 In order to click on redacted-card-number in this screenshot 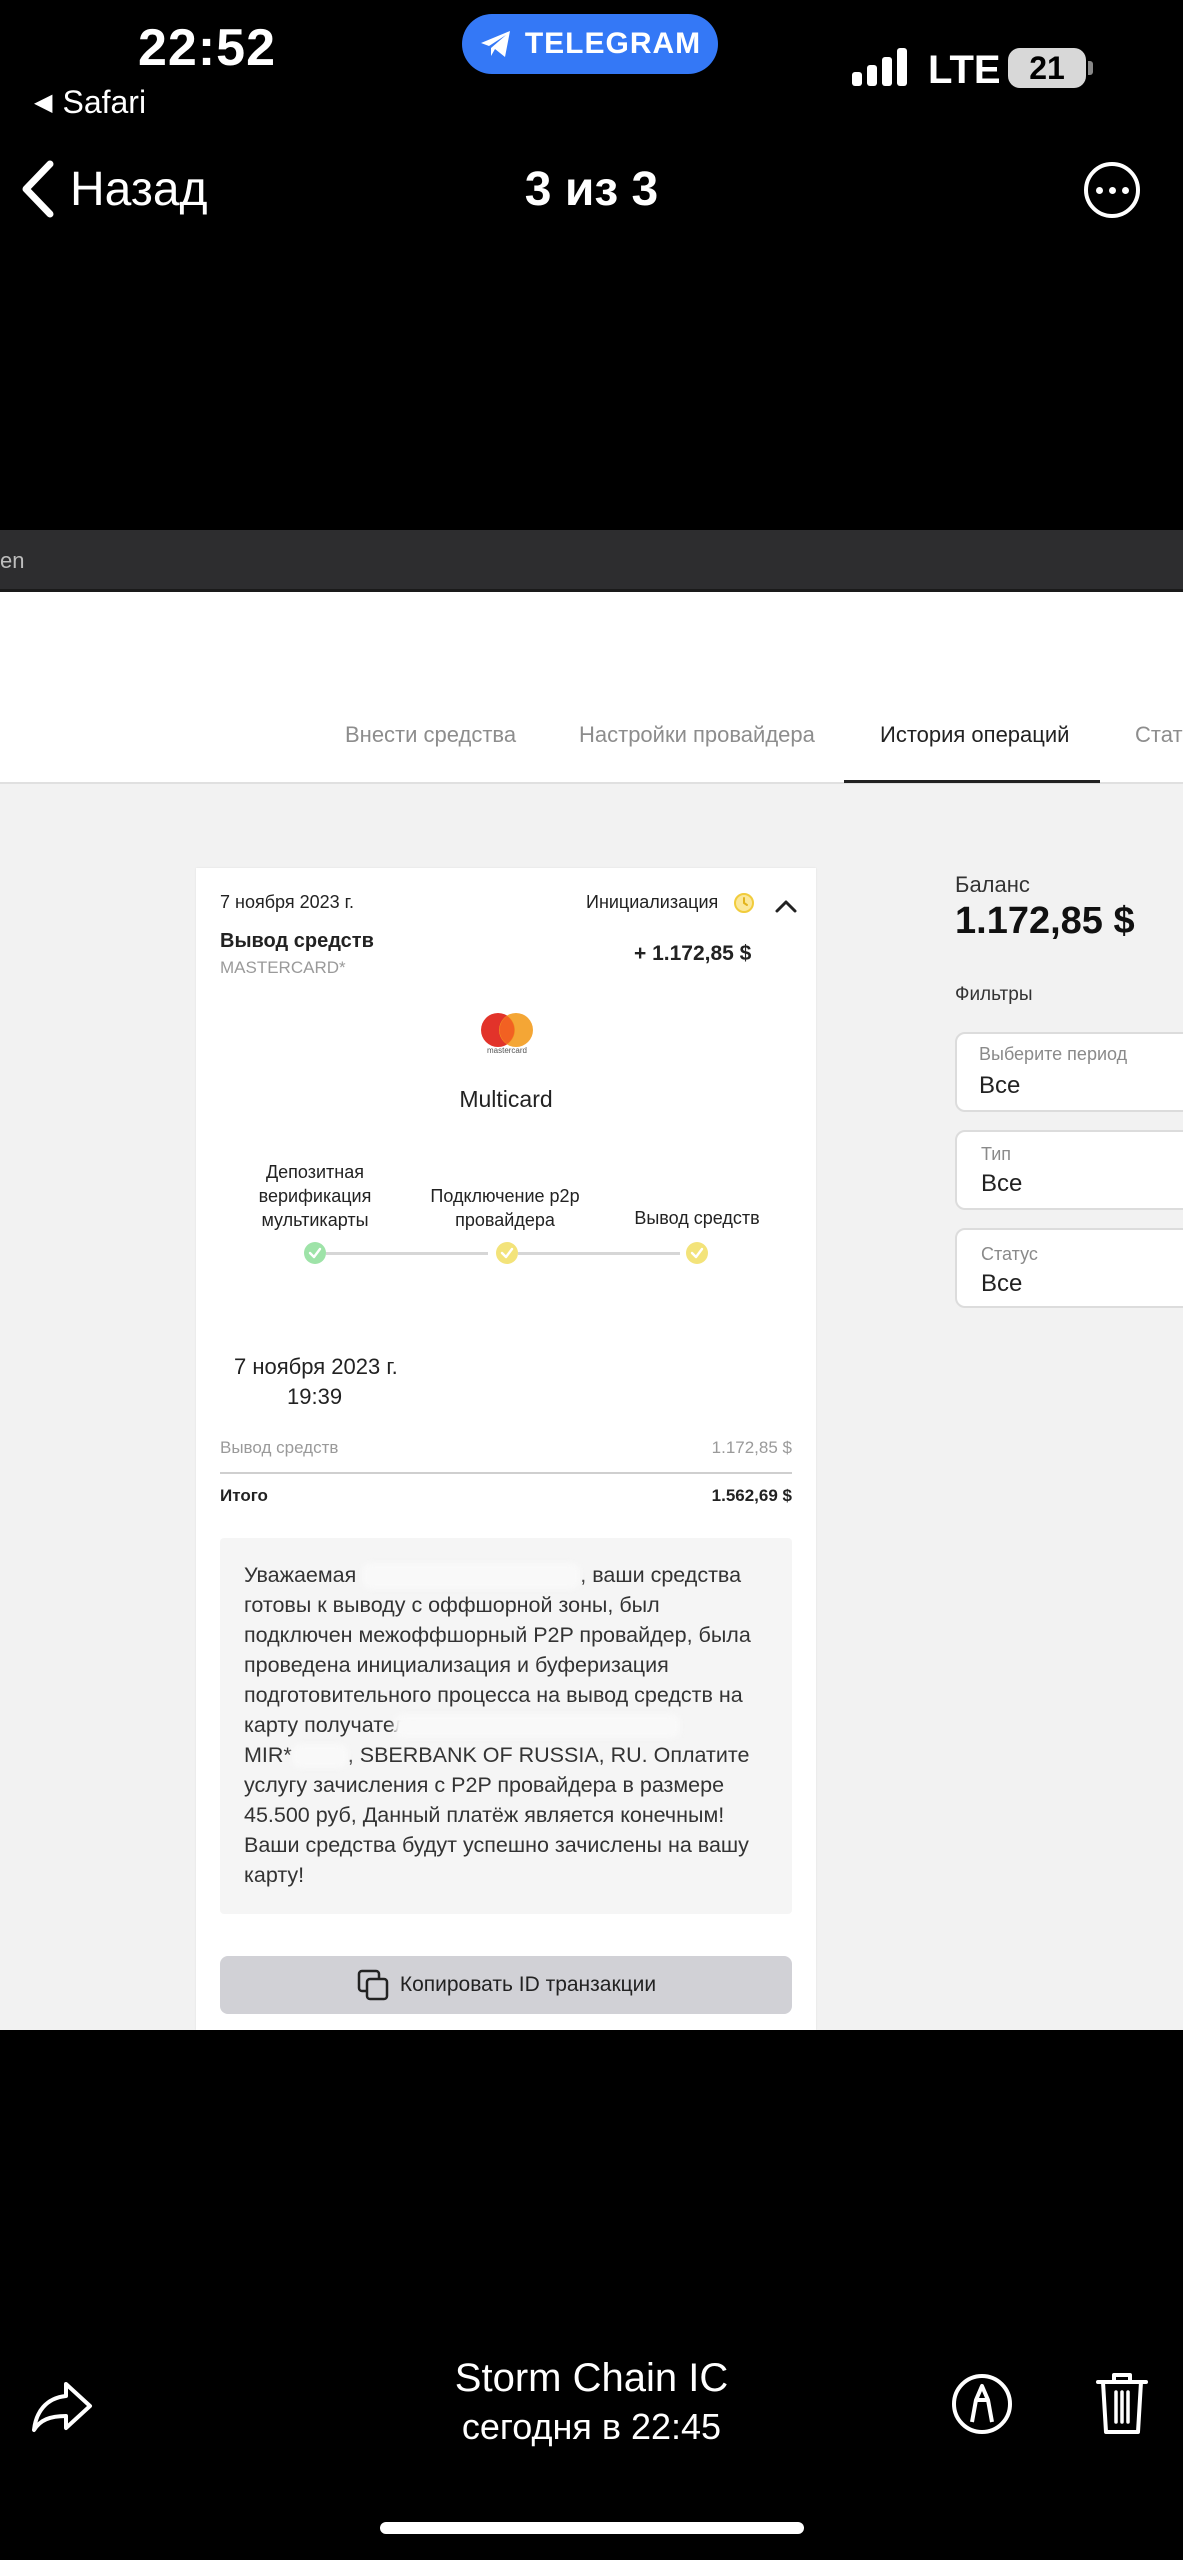, I will do `click(319, 1756)`.